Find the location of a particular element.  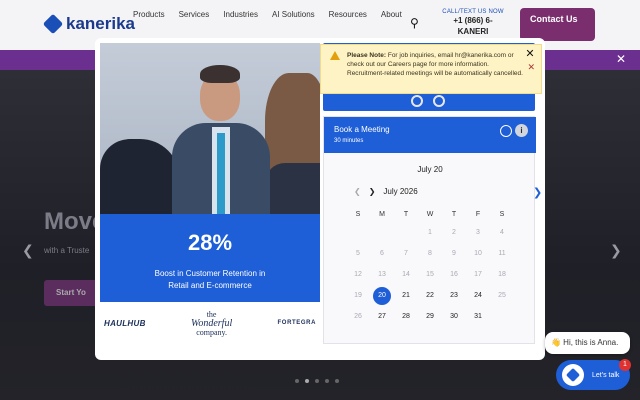

calendar-day: 26 is located at coordinates (358, 316).